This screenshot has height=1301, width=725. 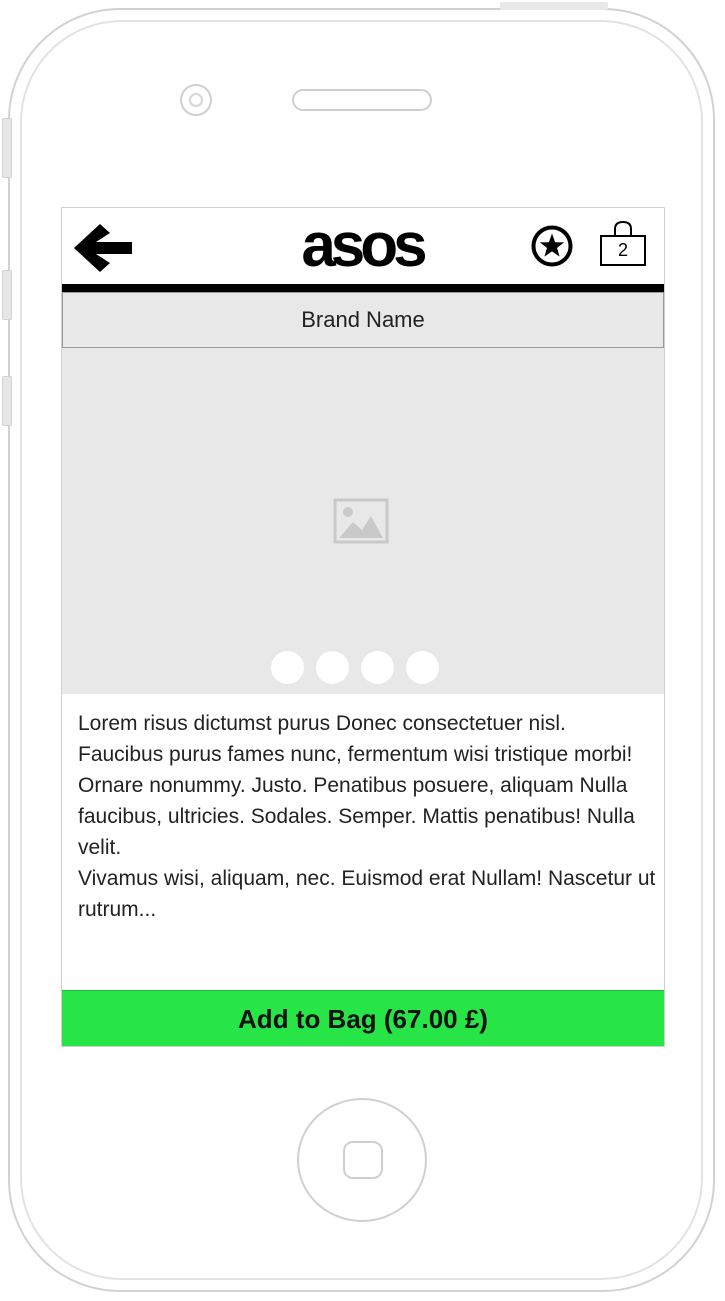 I want to click on favorite-button, so click(x=552, y=246).